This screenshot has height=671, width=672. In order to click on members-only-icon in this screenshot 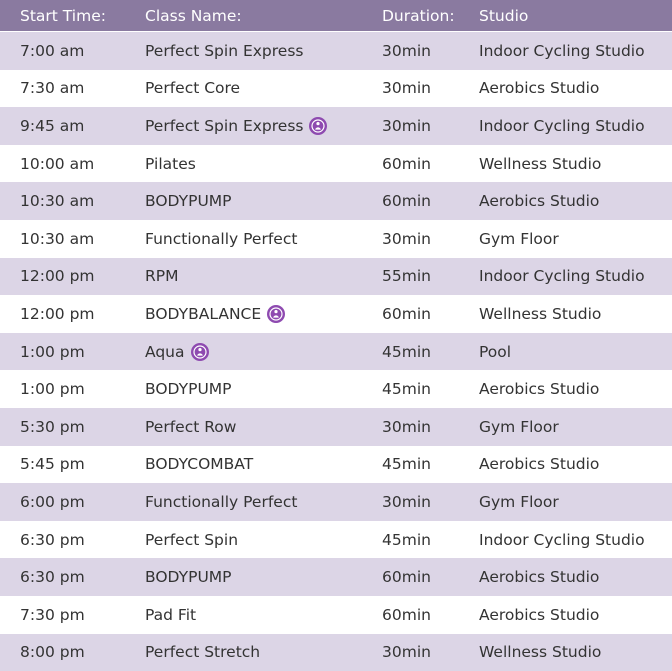, I will do `click(318, 125)`.